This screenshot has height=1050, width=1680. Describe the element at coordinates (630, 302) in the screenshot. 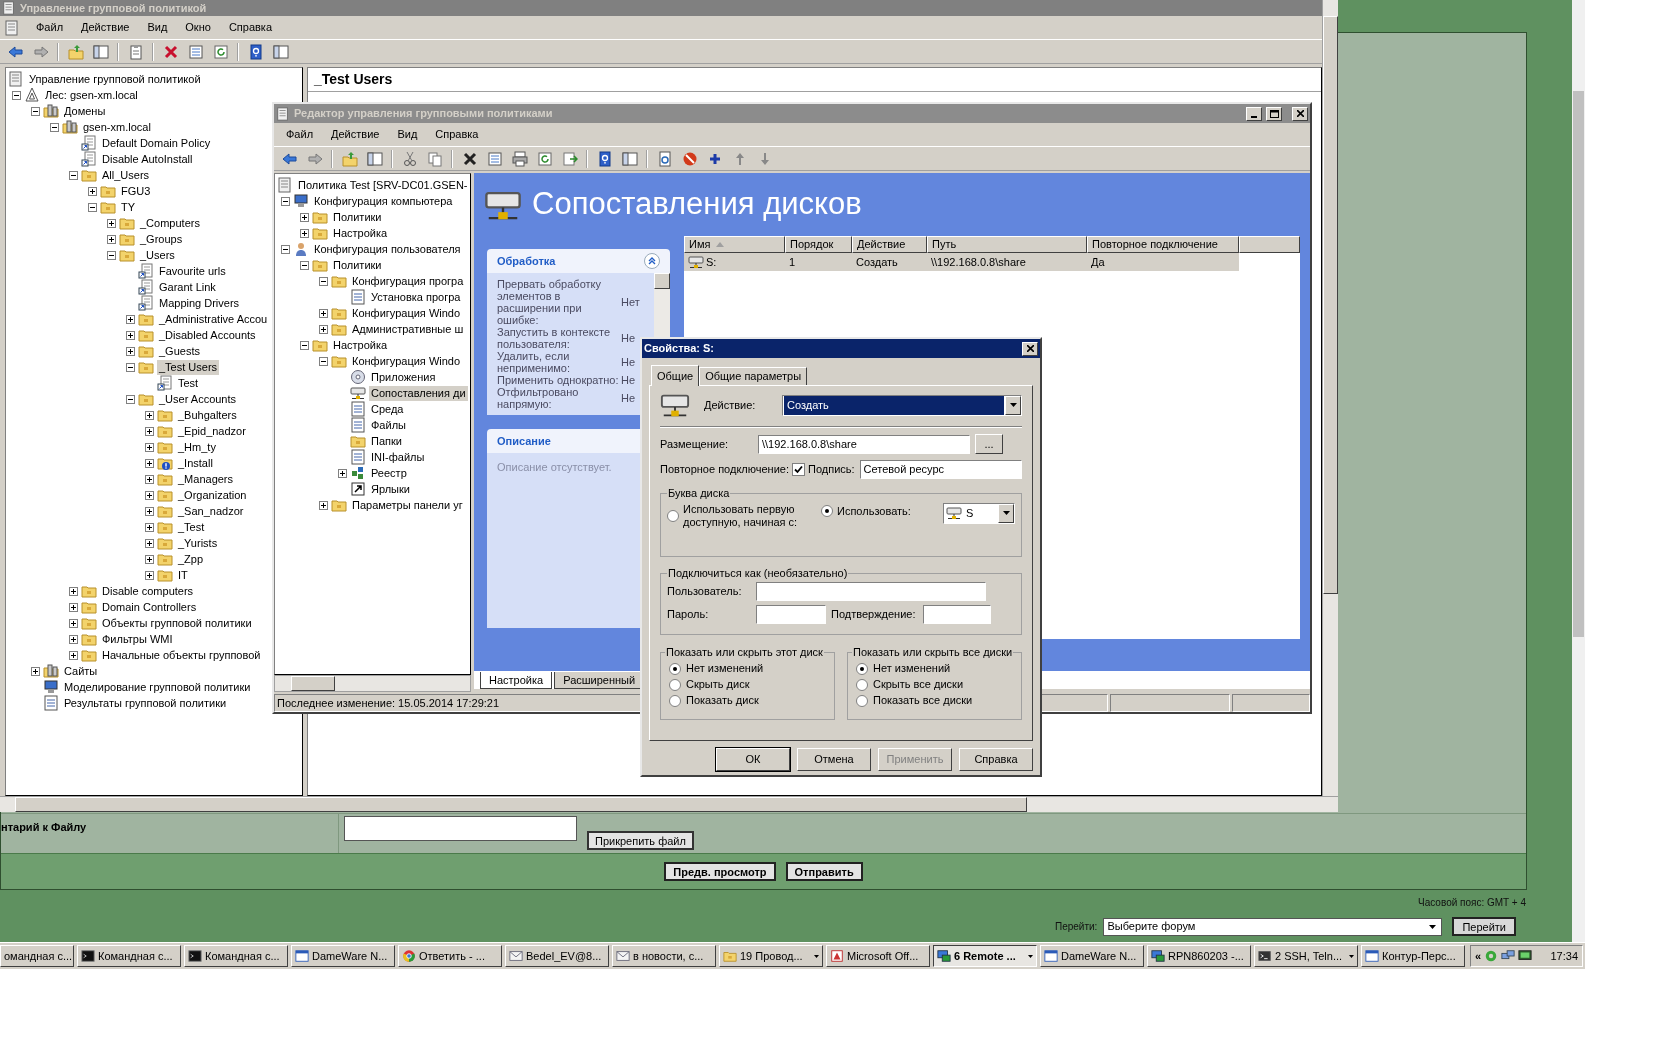

I see `property-value: Нет` at that location.